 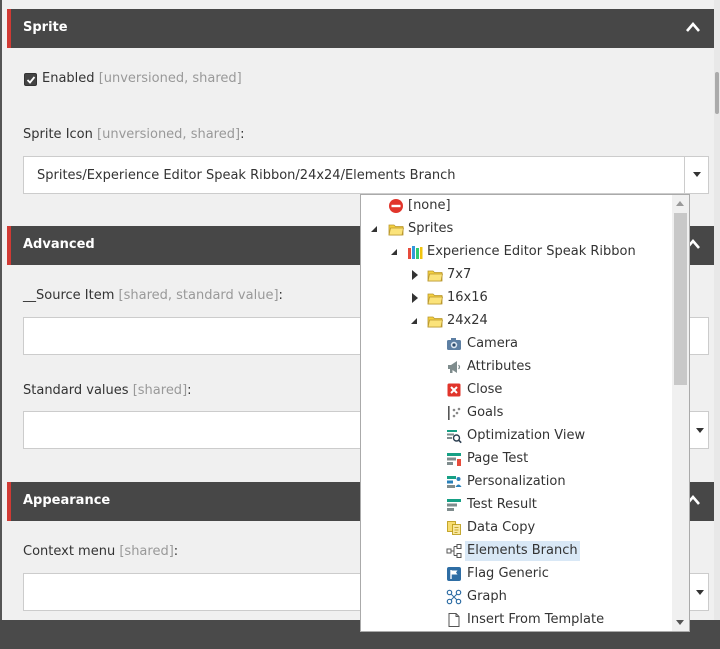 What do you see at coordinates (516, 298) in the screenshot?
I see `tree-item-16x16: 16x16` at bounding box center [516, 298].